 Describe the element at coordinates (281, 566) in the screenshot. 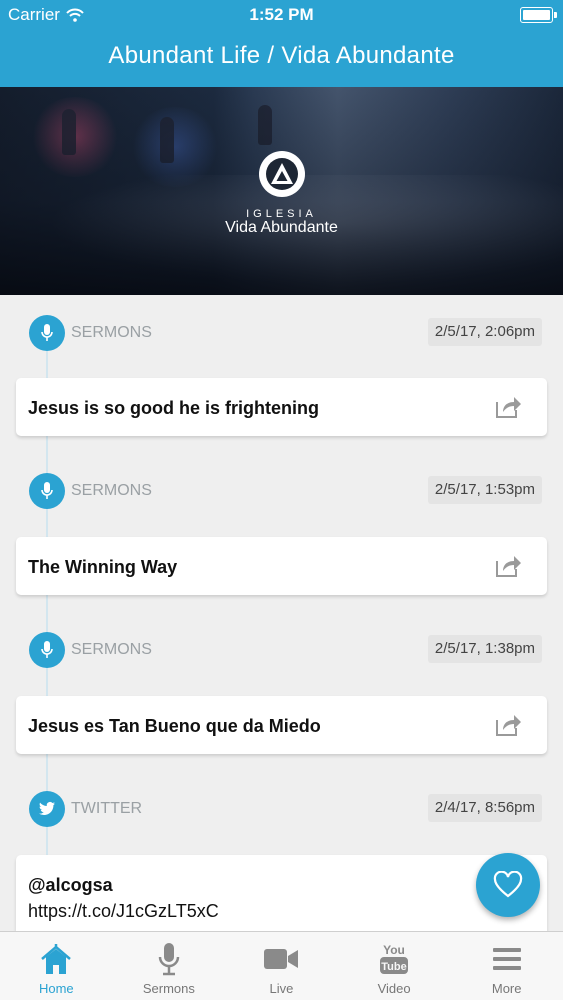

I see `sermon-card: The Winning Way` at that location.